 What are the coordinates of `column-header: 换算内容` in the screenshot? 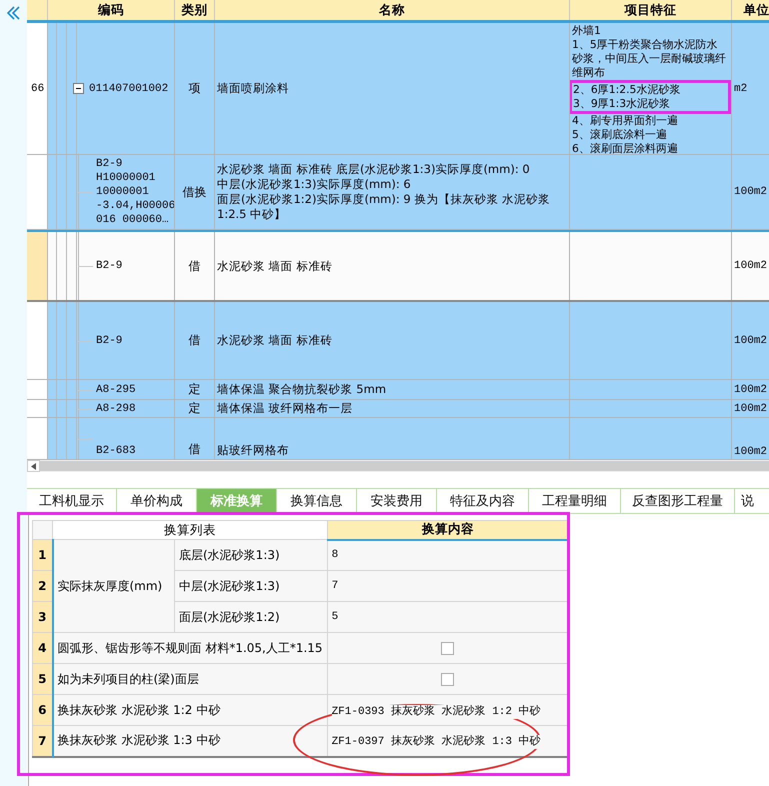 It's located at (448, 530).